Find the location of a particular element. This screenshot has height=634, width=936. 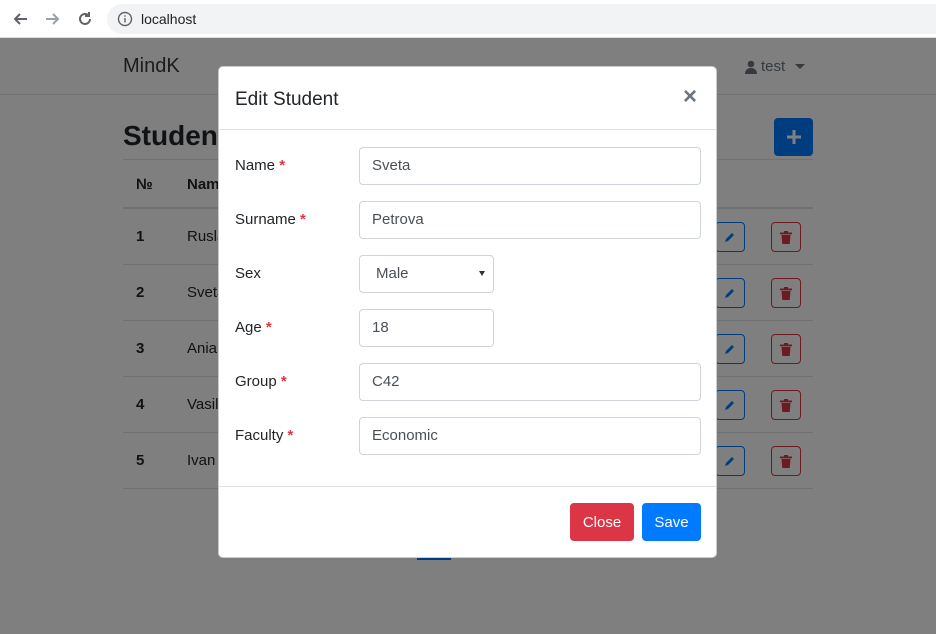

info-icon is located at coordinates (125, 19).